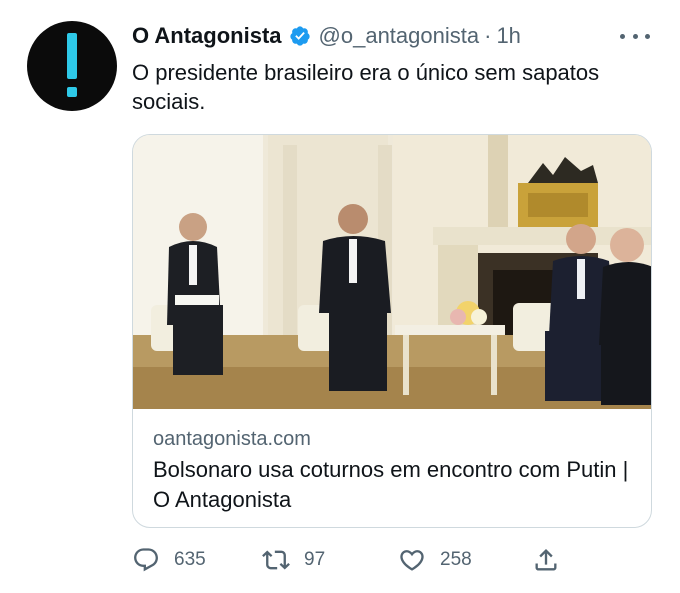 The height and width of the screenshot is (593, 680). I want to click on card-domain: oantagonista.com, so click(232, 439).